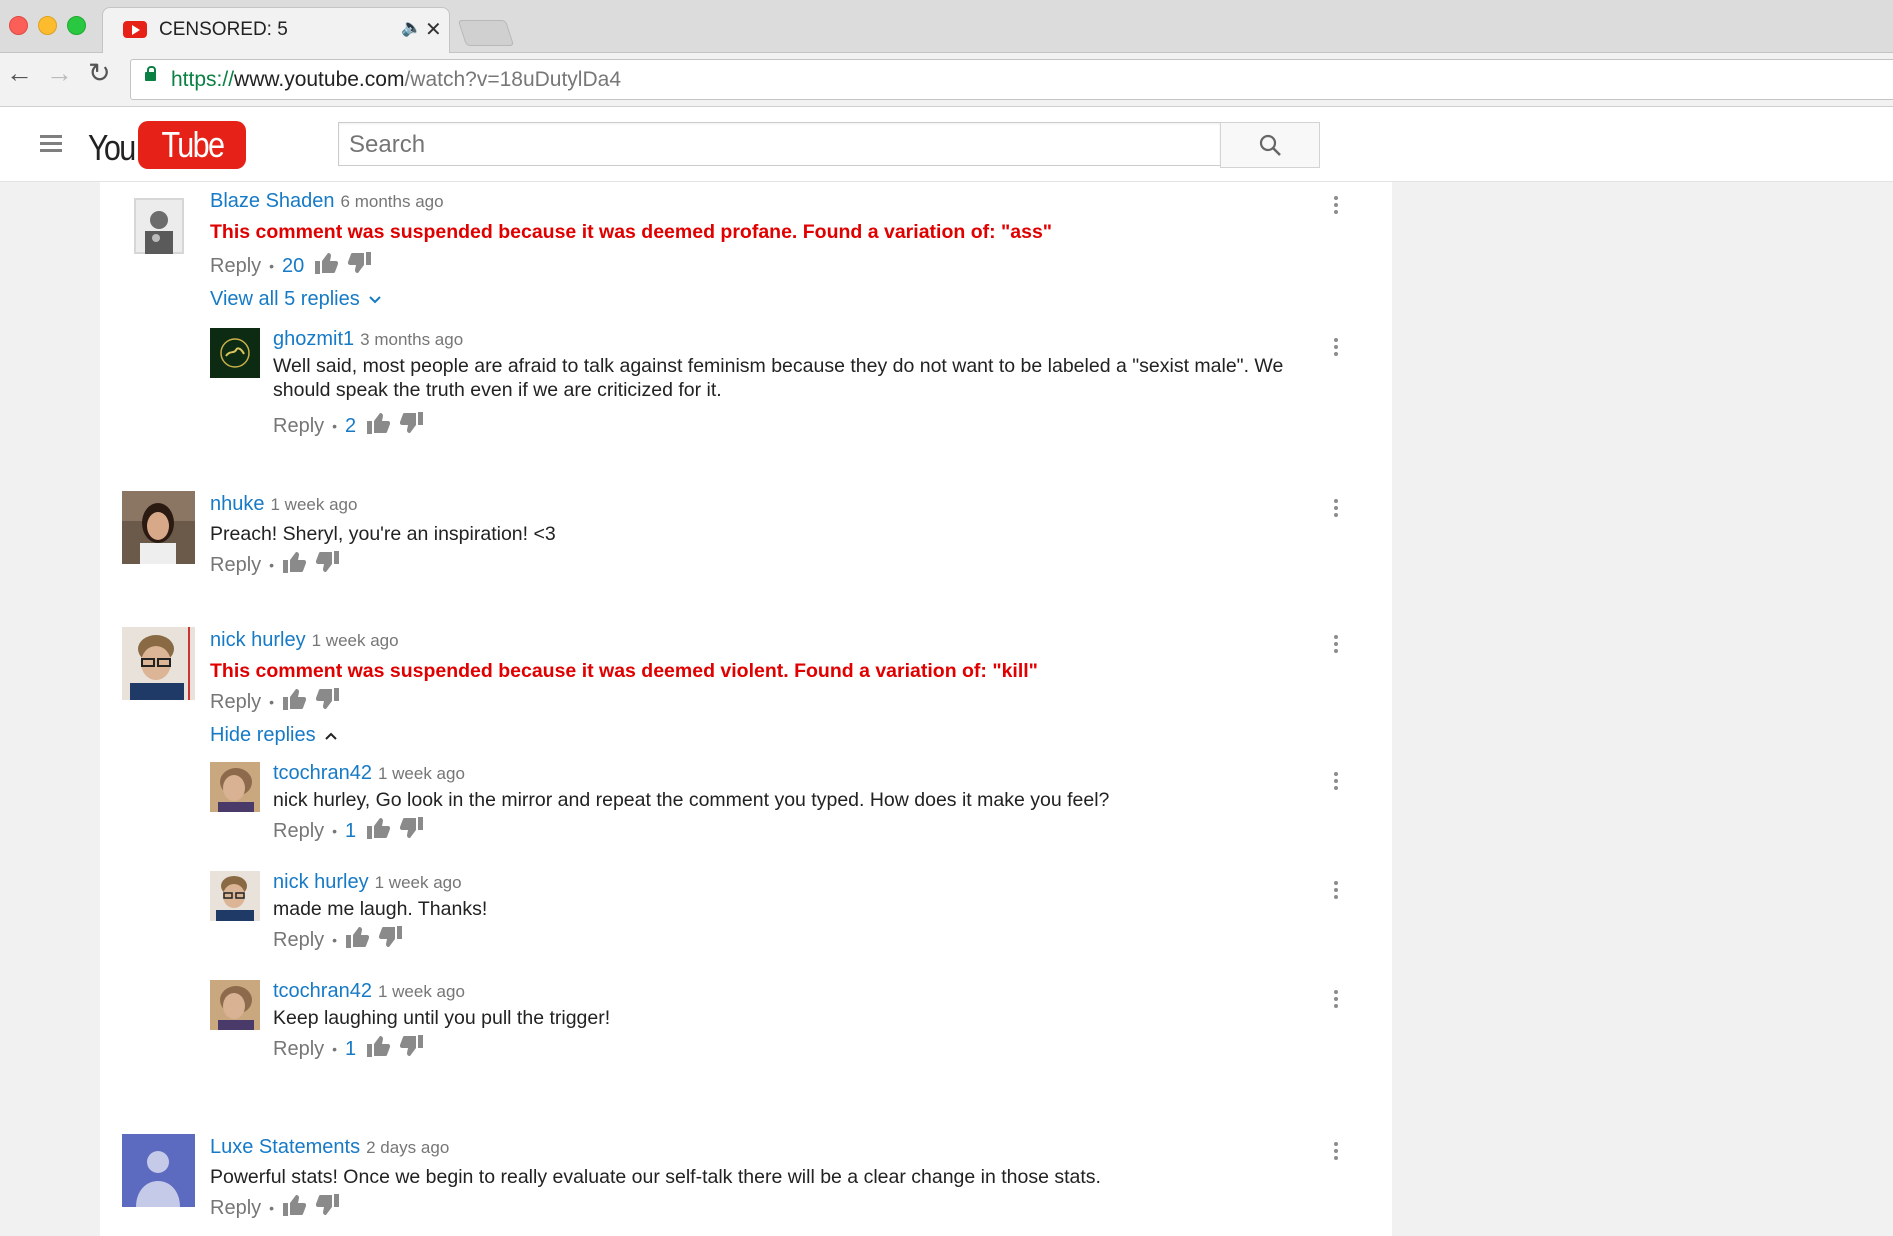 The image size is (1893, 1236). What do you see at coordinates (330, 736) in the screenshot?
I see `chevron-up-icon` at bounding box center [330, 736].